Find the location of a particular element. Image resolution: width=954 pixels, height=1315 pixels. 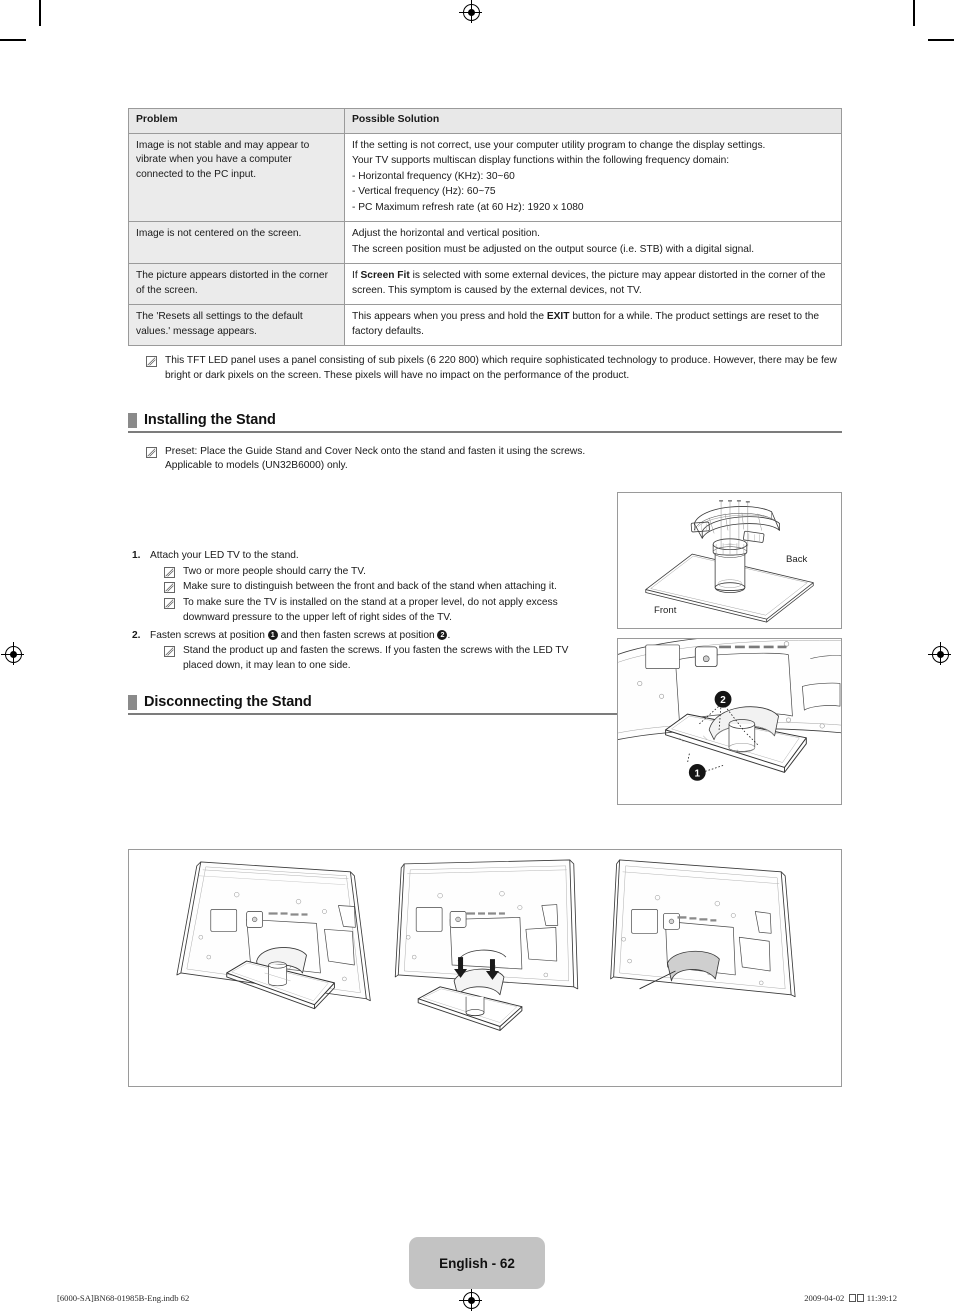

footer-timestamp: 2009-04-02 11:39:12 is located at coordinates (850, 1298).